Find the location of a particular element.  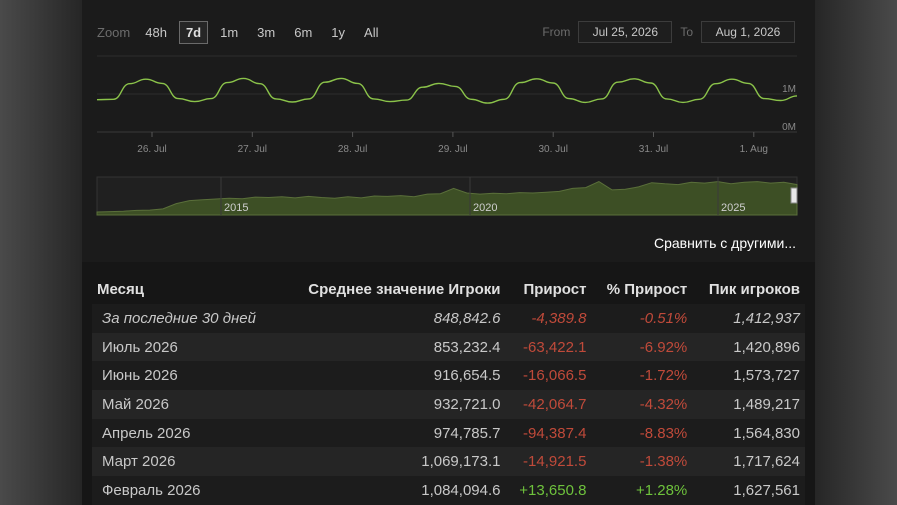

gain-cell: -14,921.5 is located at coordinates (548, 462).